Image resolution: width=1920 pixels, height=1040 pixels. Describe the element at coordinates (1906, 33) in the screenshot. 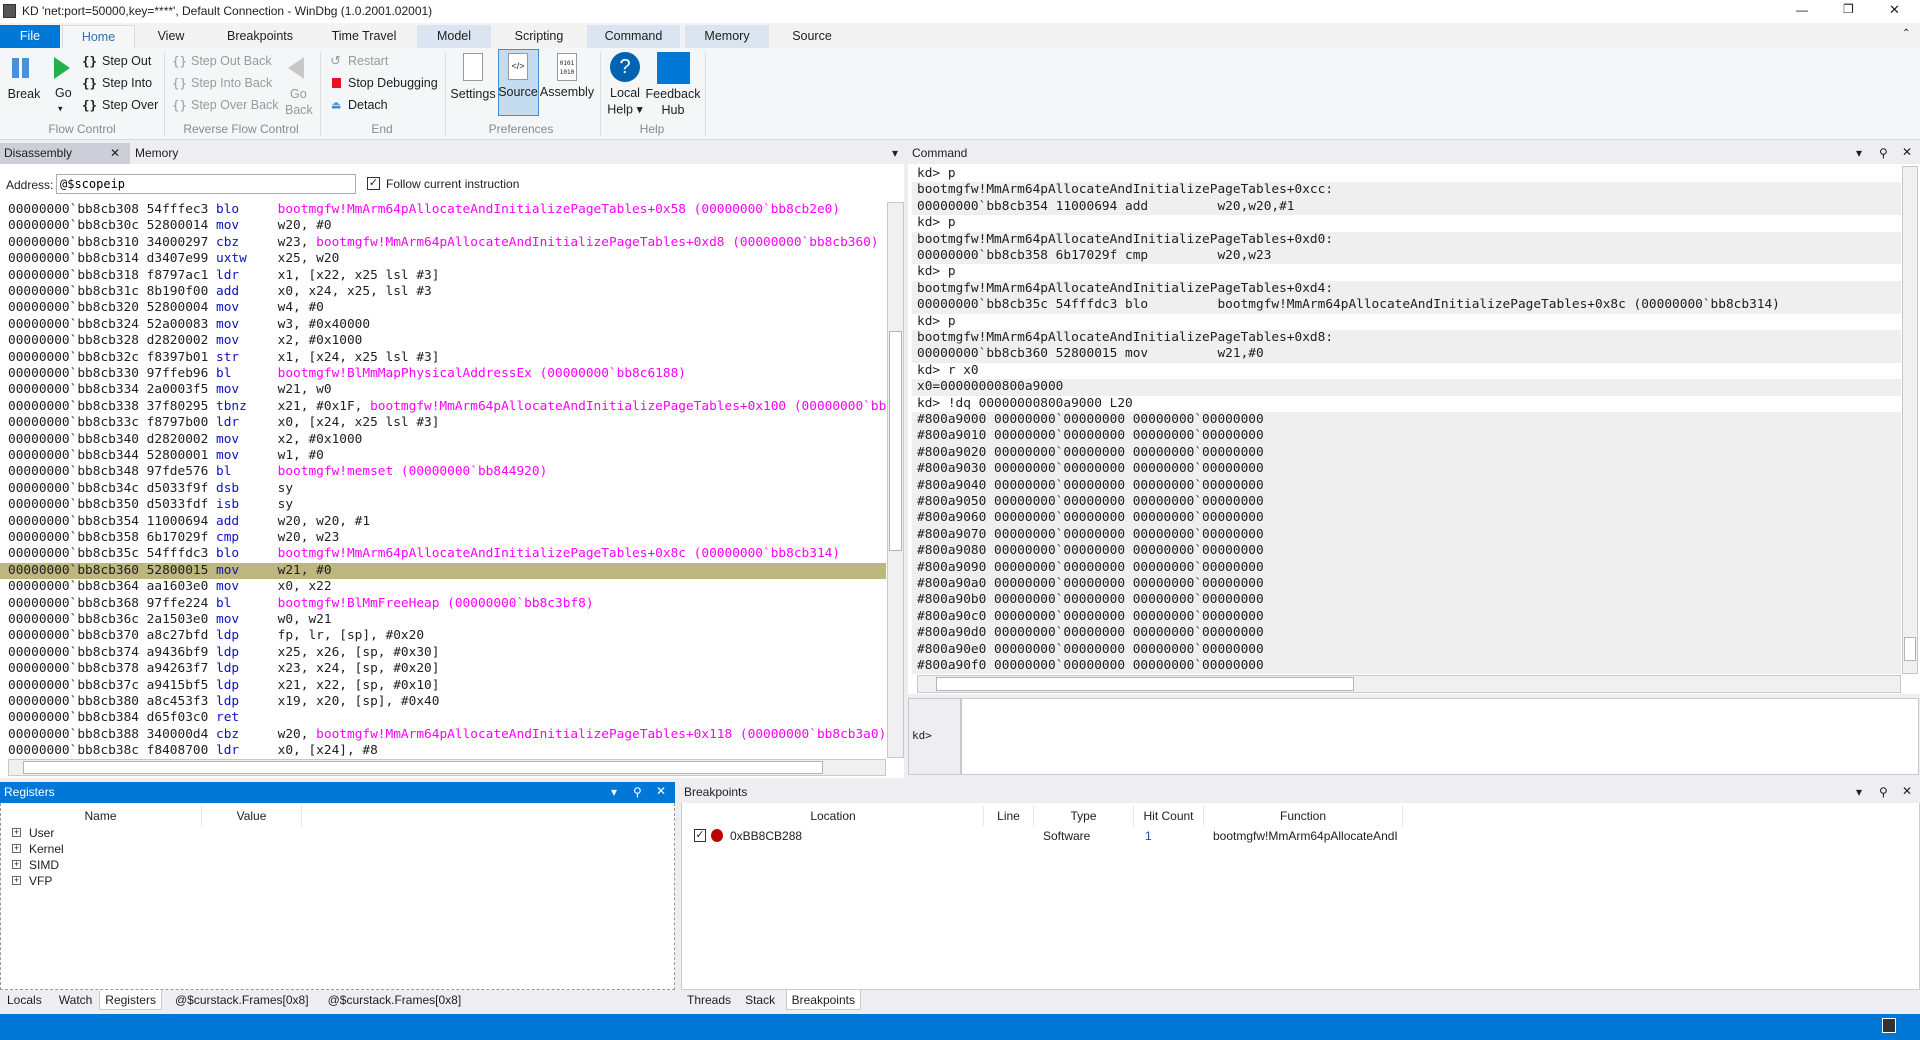

I see `collapse-ribbon-icon: ⌃` at that location.